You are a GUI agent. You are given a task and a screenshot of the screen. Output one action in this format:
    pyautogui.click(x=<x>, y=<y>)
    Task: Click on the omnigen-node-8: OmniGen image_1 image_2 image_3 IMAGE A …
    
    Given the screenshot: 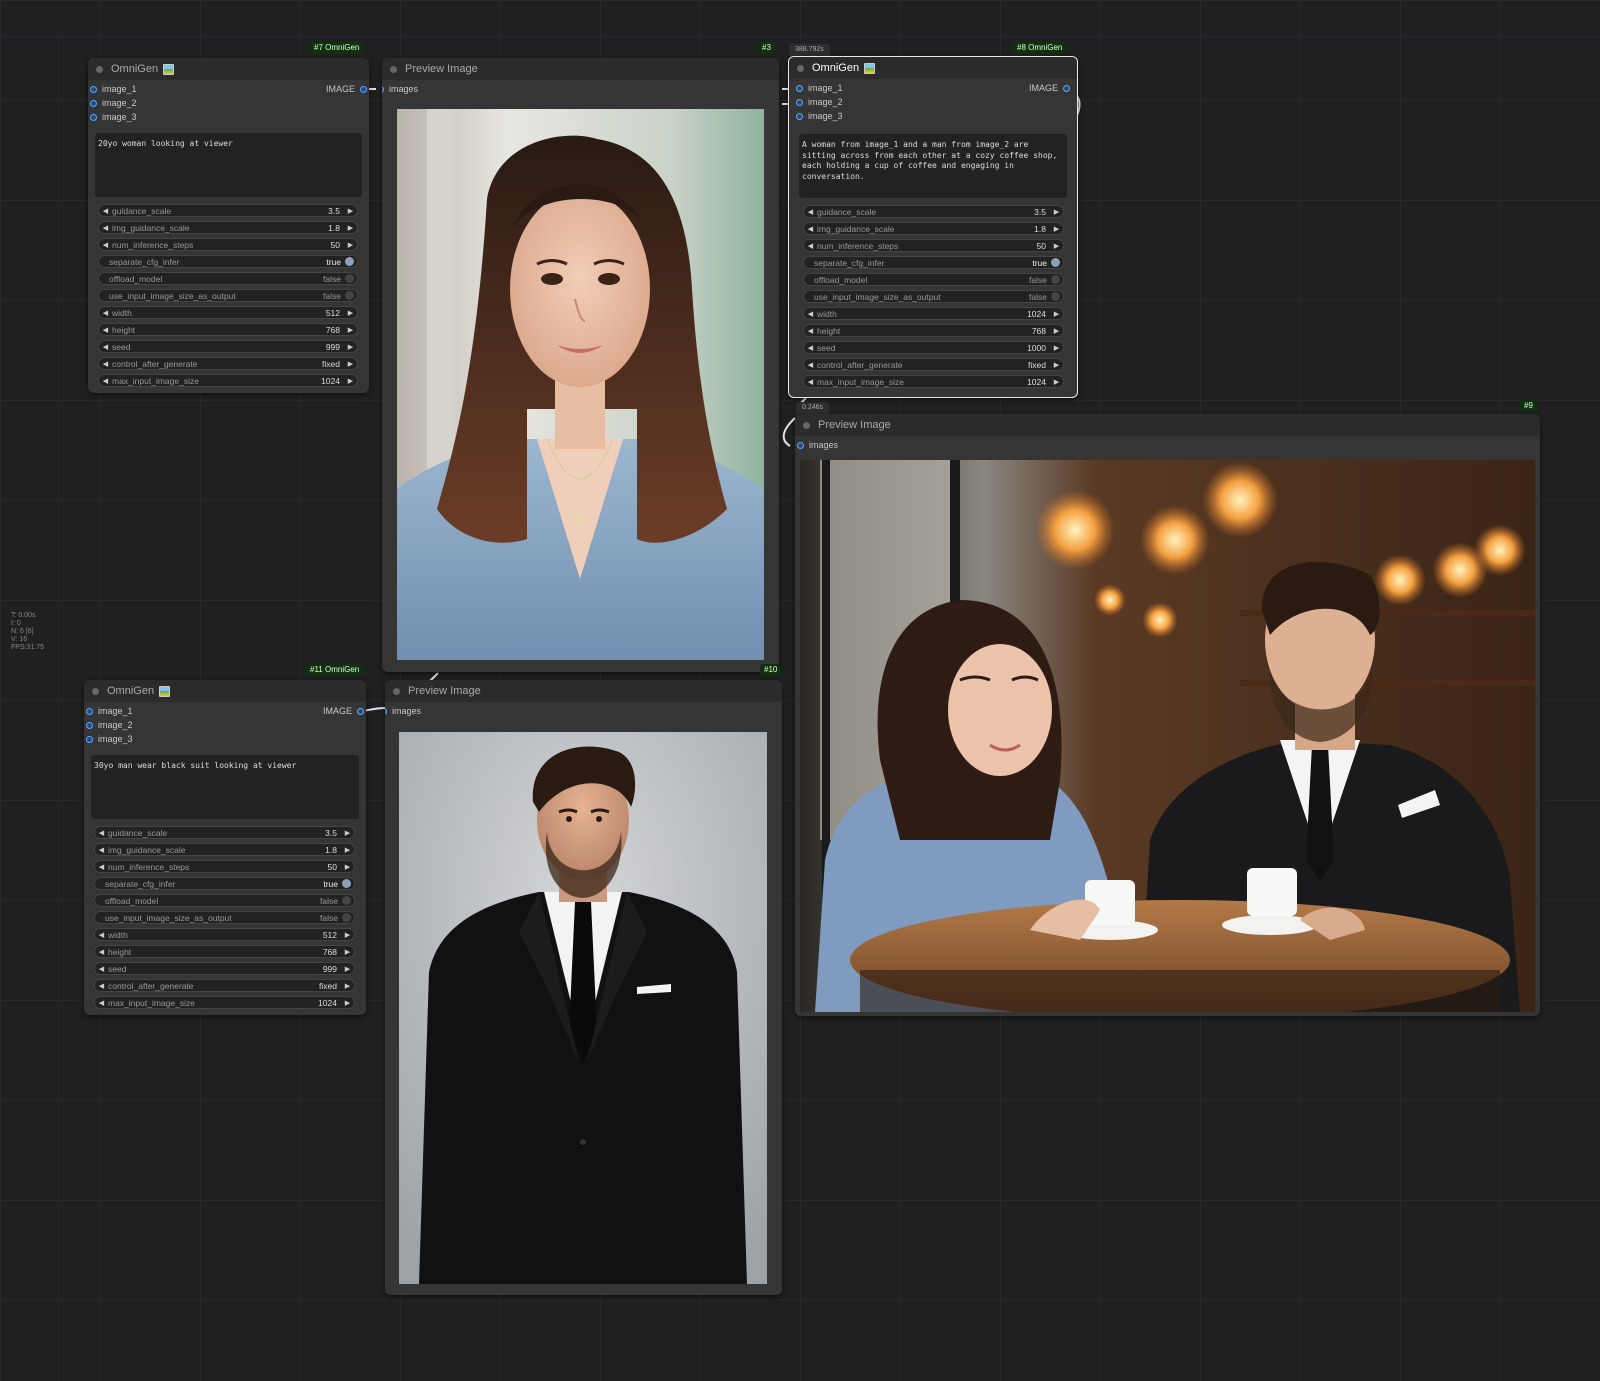 What is the action you would take?
    pyautogui.click(x=933, y=227)
    